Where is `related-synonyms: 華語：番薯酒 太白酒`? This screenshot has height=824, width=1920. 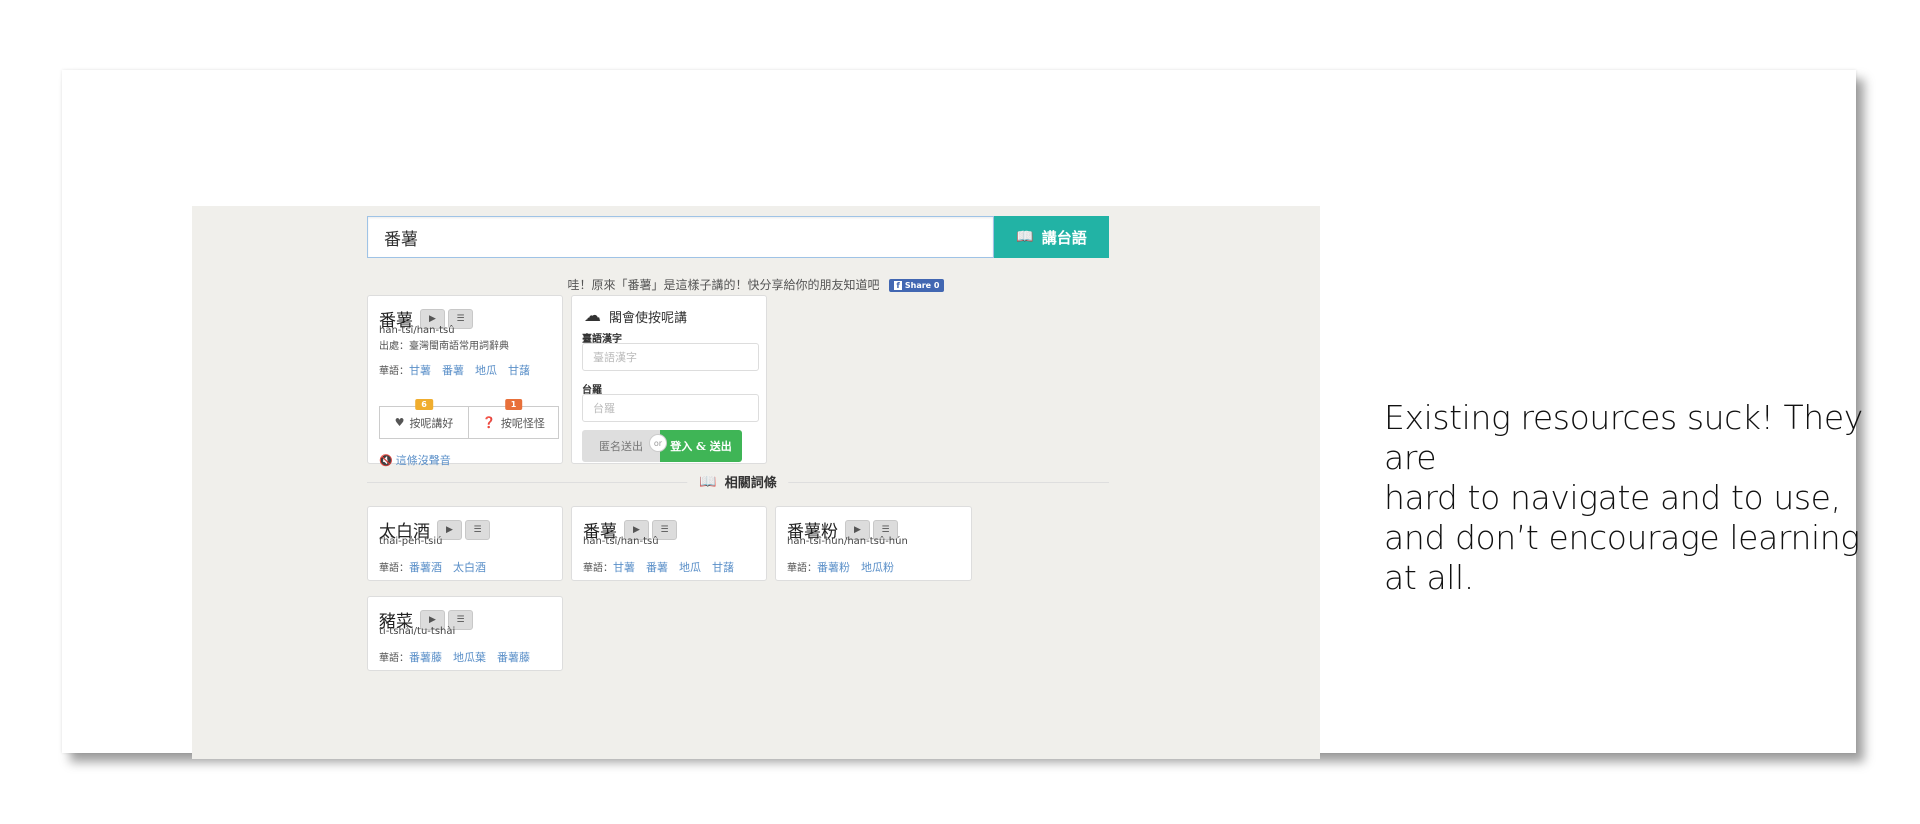 related-synonyms: 華語：番薯酒 太白酒 is located at coordinates (438, 567).